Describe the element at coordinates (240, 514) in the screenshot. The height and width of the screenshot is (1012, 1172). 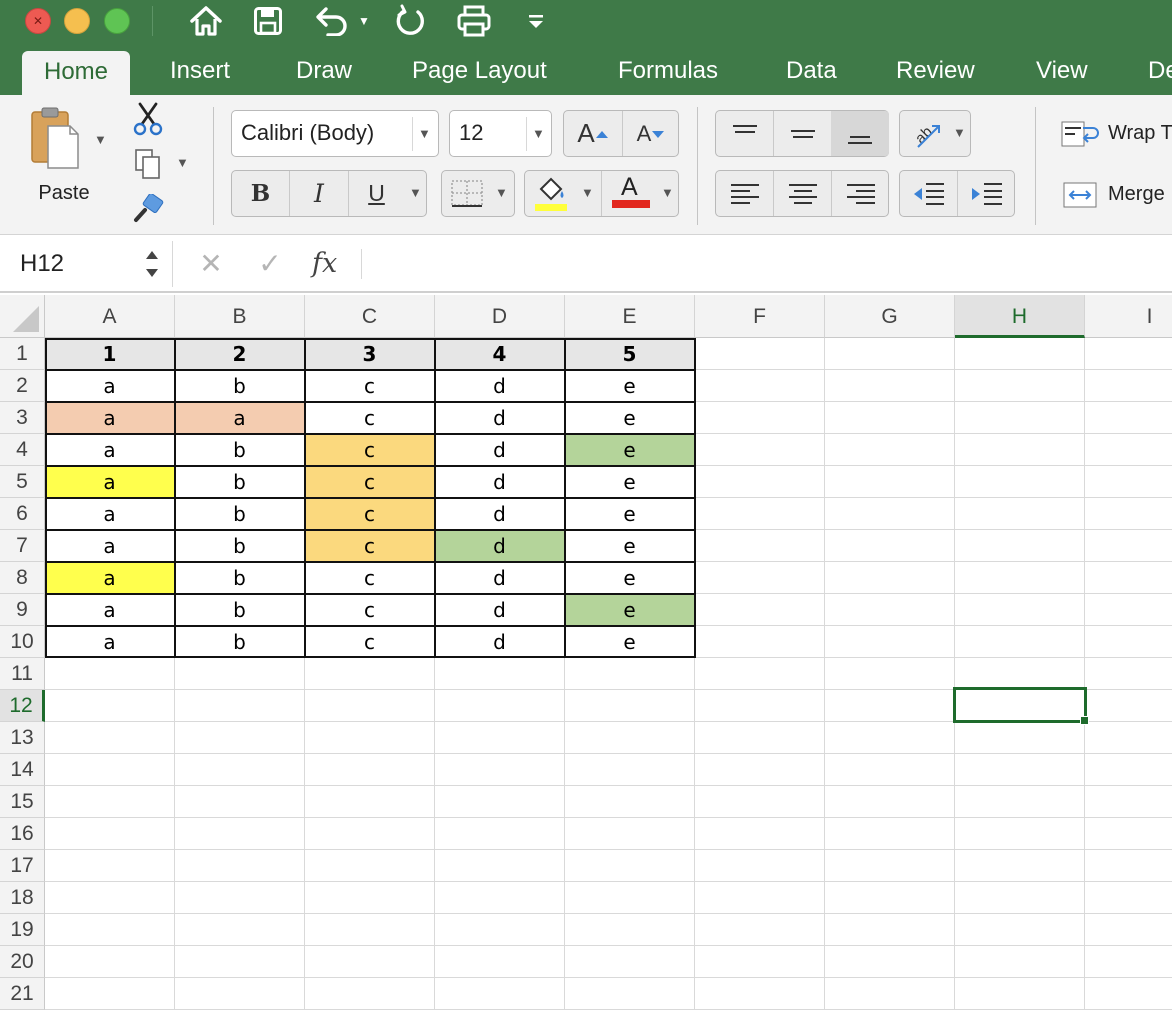
I see `cell-b6: b` at that location.